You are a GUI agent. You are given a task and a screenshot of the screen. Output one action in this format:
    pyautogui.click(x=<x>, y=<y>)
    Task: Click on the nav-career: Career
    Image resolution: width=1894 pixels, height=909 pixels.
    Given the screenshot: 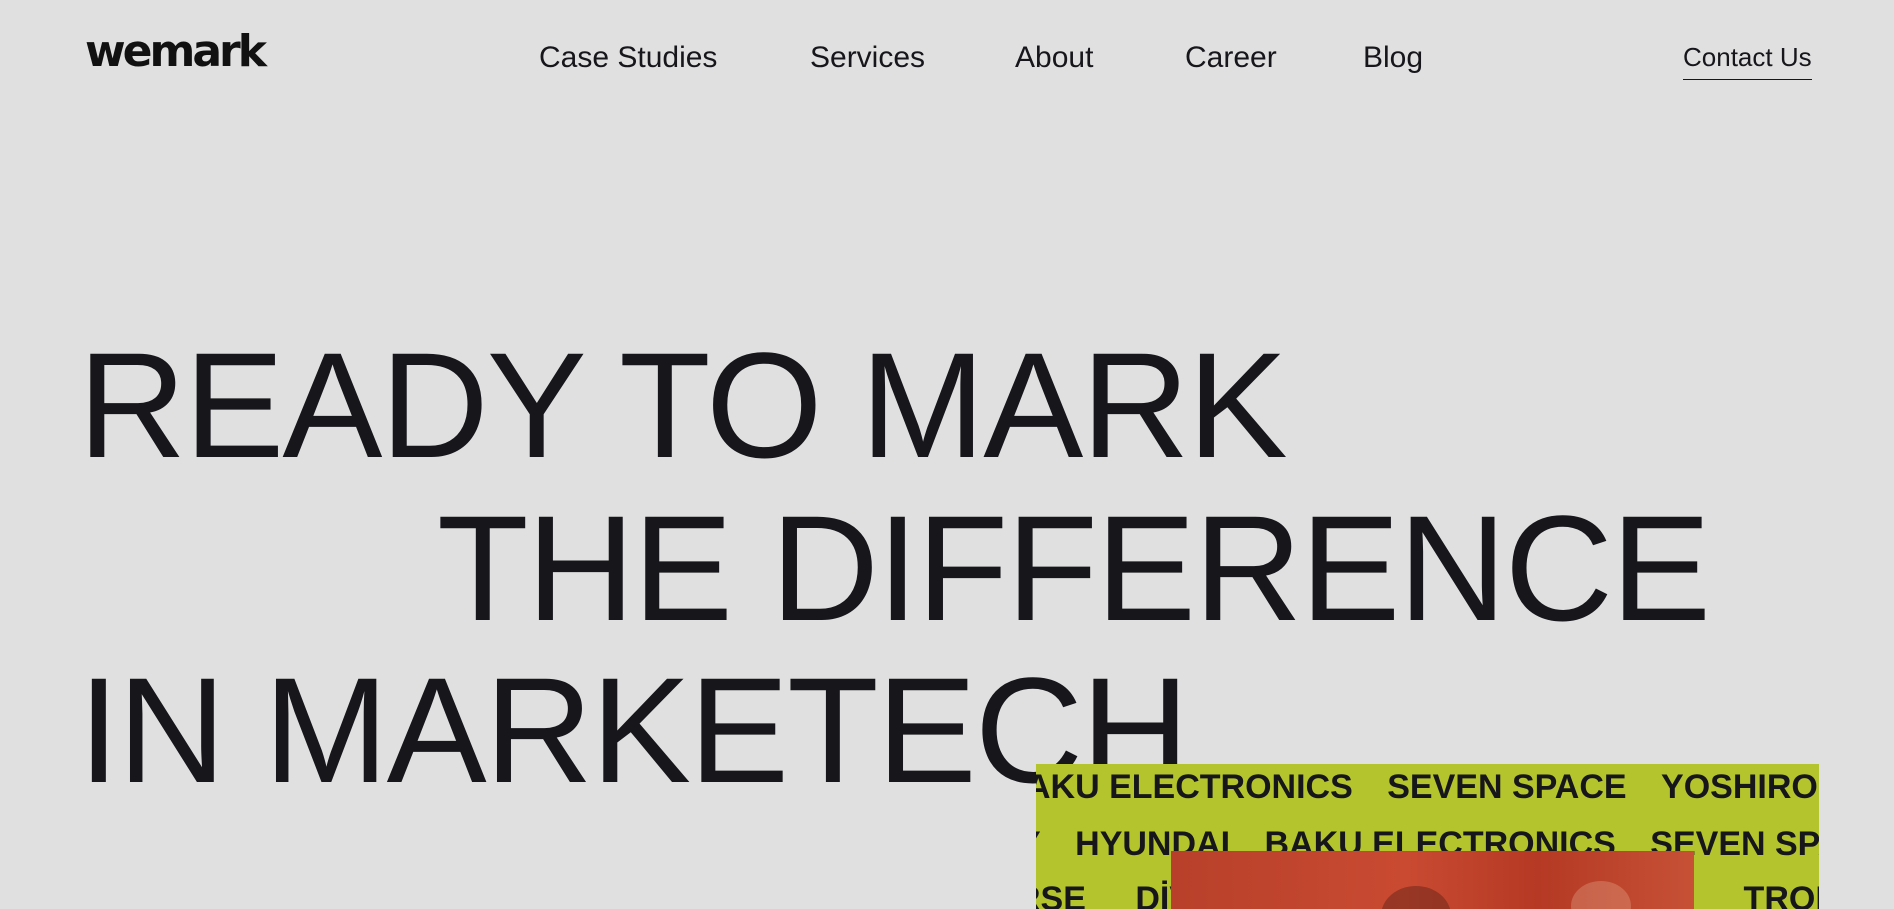 What is the action you would take?
    pyautogui.click(x=1231, y=58)
    